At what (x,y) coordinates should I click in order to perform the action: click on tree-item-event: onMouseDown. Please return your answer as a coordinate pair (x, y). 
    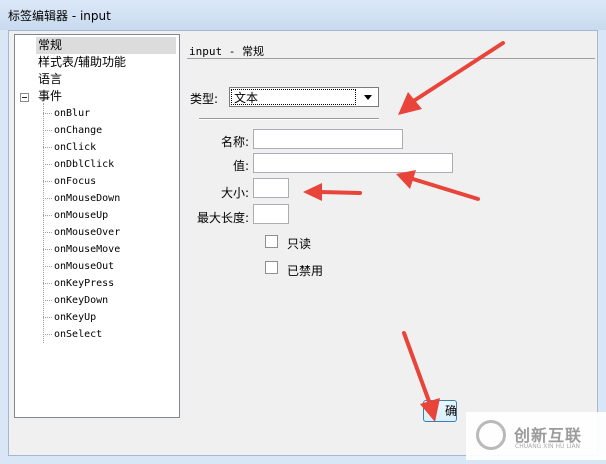
    Looking at the image, I should click on (87, 198).